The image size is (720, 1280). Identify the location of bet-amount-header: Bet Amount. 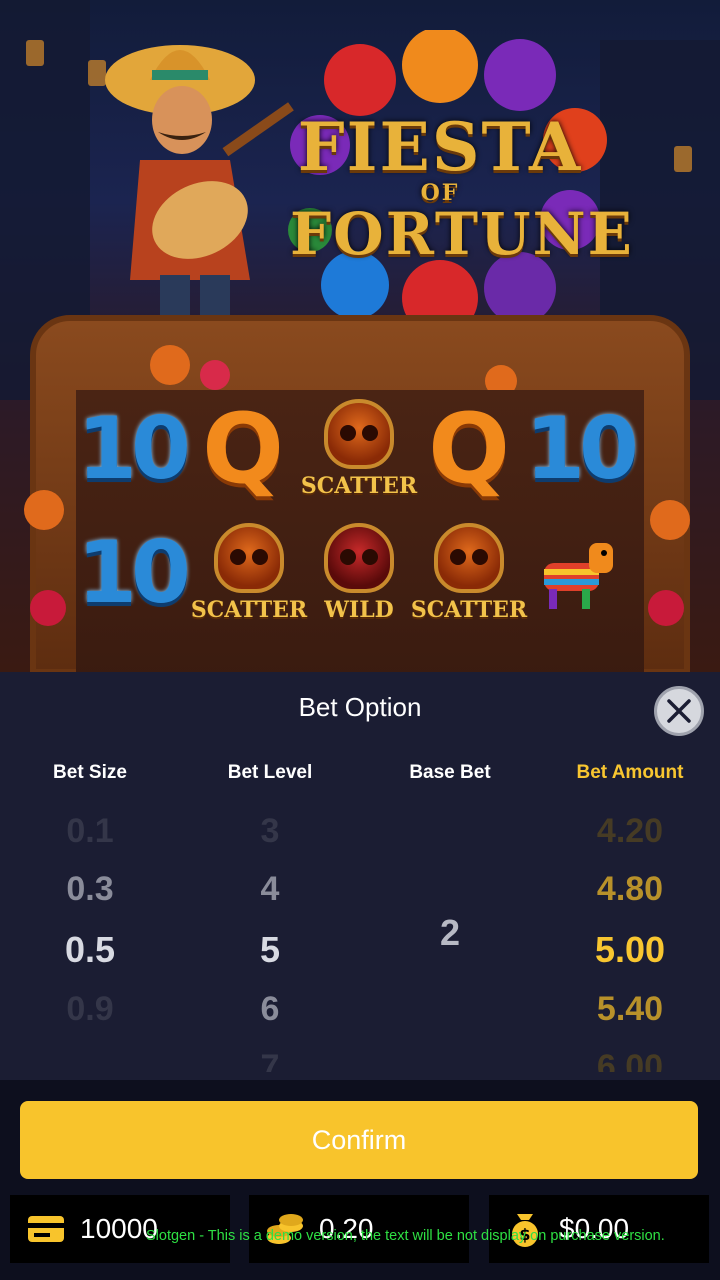
(630, 772).